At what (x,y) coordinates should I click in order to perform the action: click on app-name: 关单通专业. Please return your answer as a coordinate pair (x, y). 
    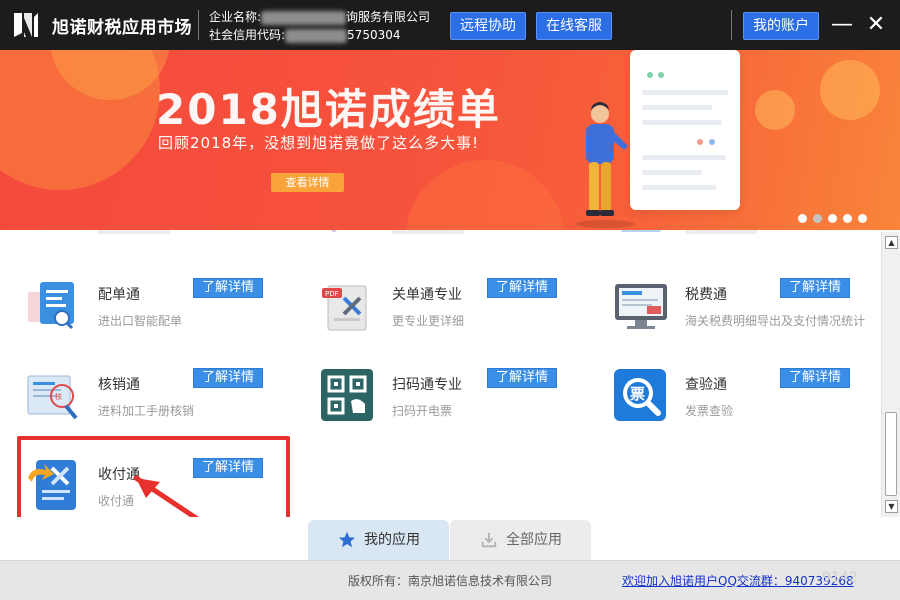
    Looking at the image, I should click on (427, 295).